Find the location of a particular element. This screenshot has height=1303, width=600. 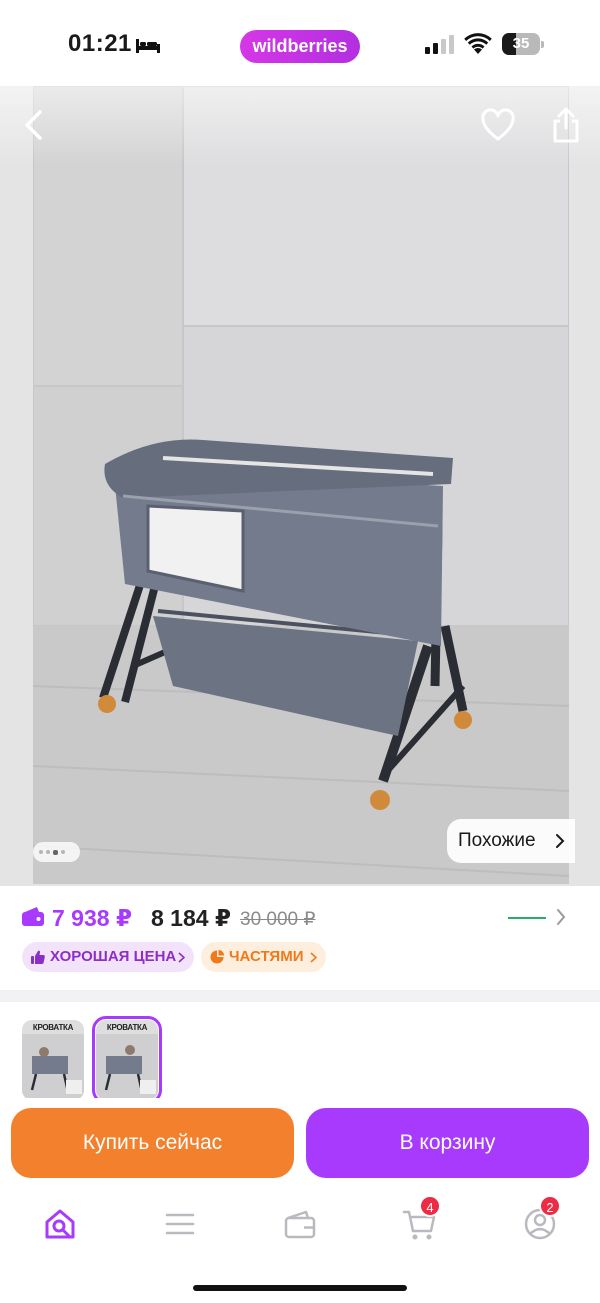

battery-level: 35 is located at coordinates (521, 43).